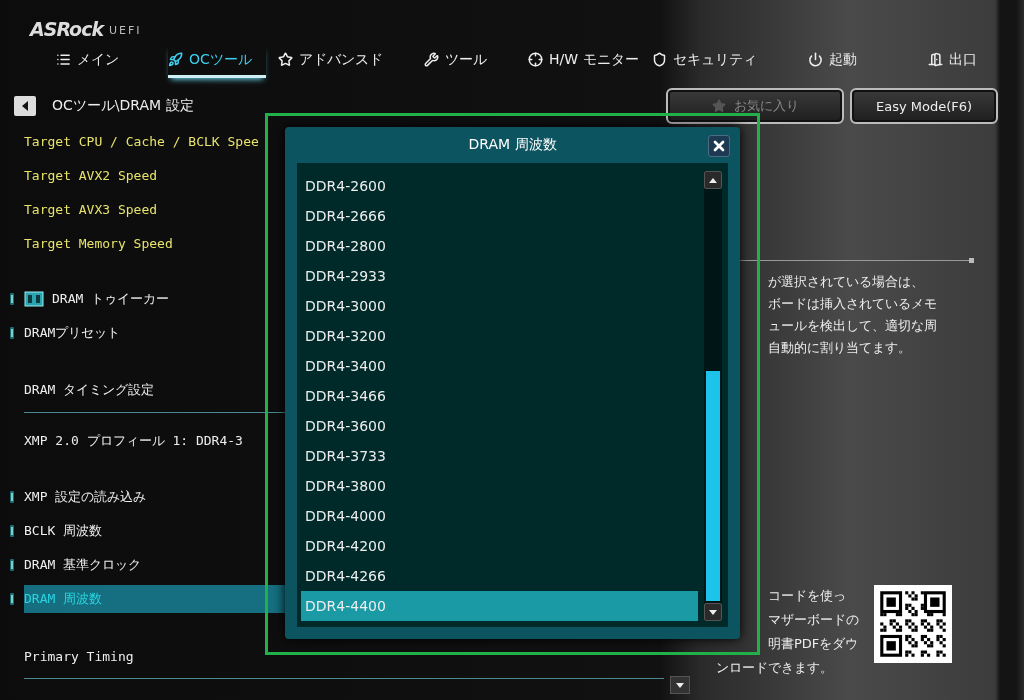 This screenshot has width=1024, height=700. I want to click on frequency-option: DDR4-4000, so click(499, 516).